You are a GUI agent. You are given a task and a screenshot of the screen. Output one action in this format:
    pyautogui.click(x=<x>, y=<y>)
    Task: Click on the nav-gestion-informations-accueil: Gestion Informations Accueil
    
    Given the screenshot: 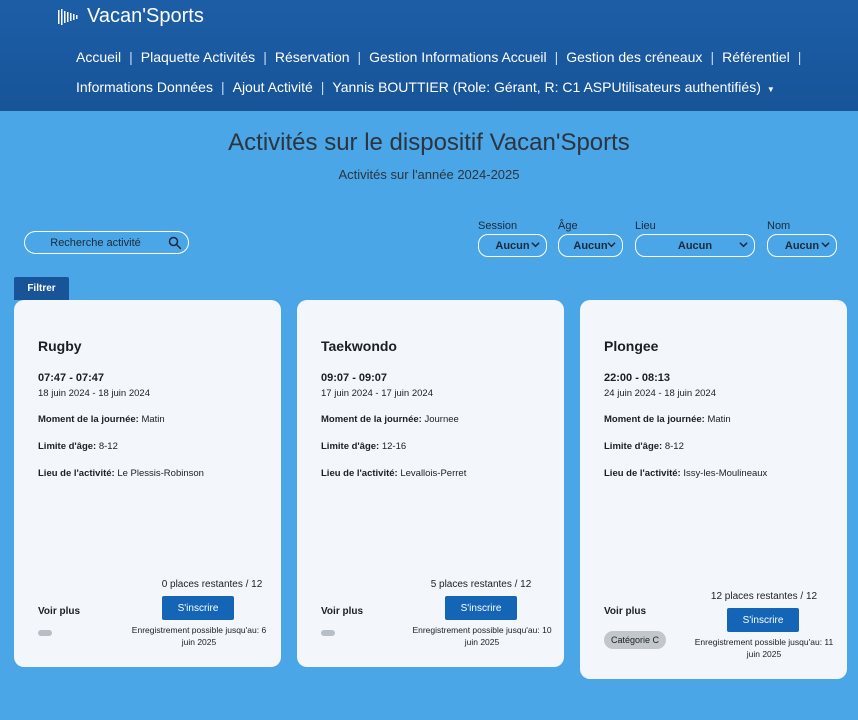 What is the action you would take?
    pyautogui.click(x=457, y=57)
    